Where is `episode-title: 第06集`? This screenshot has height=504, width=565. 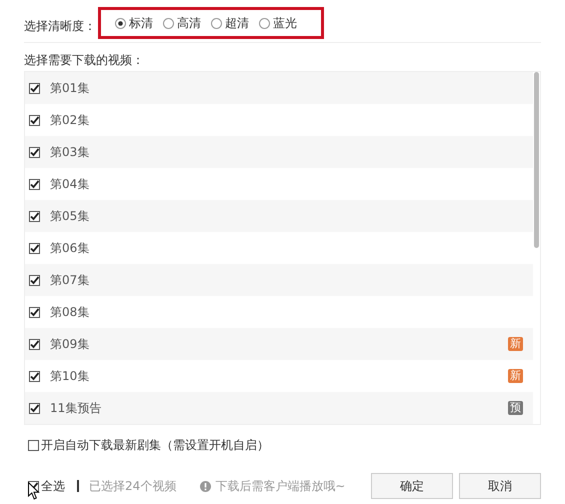
episode-title: 第06集 is located at coordinates (70, 248).